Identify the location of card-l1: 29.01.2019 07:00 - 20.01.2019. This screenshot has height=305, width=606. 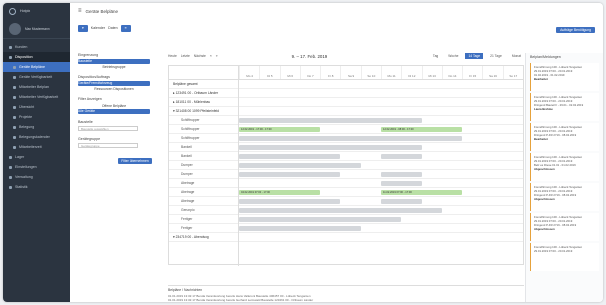
(553, 251).